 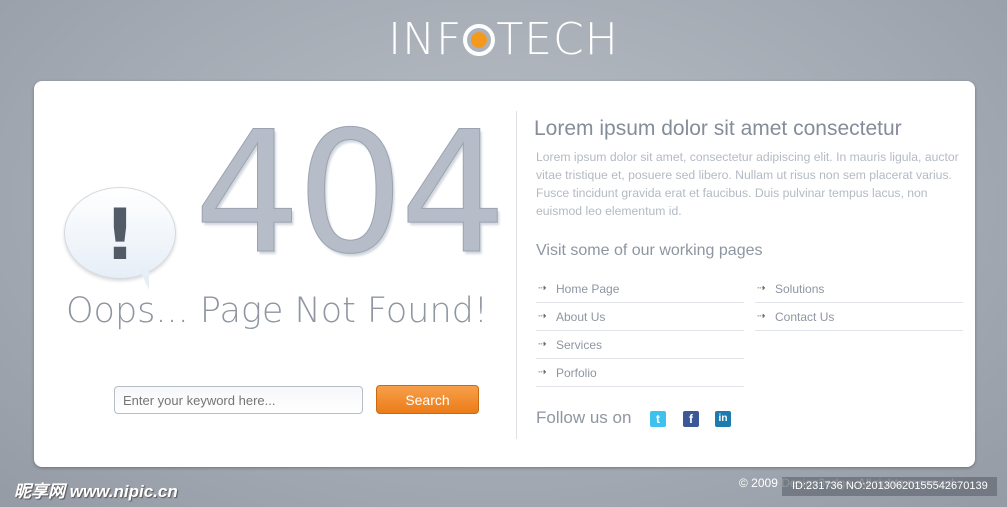 What do you see at coordinates (691, 419) in the screenshot?
I see `facebook-icon: f` at bounding box center [691, 419].